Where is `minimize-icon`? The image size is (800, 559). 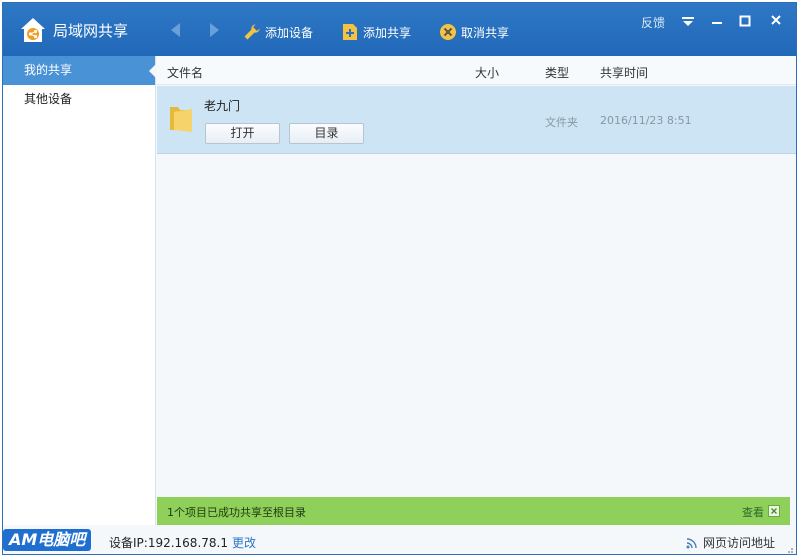
minimize-icon is located at coordinates (717, 21).